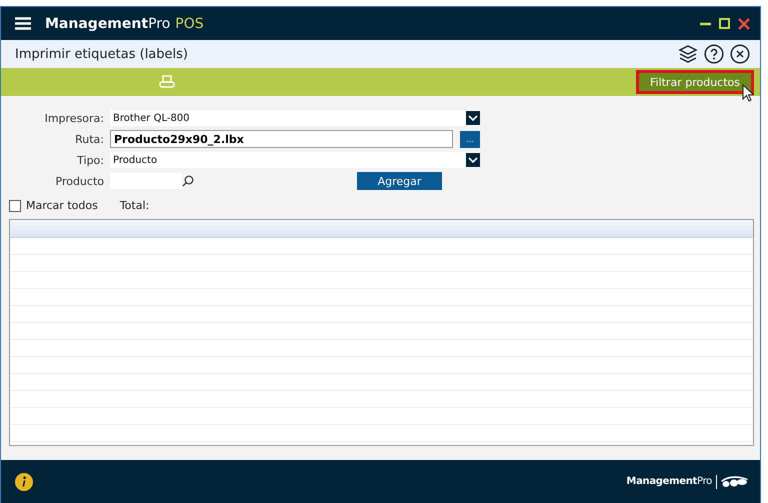 The height and width of the screenshot is (503, 768). What do you see at coordinates (724, 23) in the screenshot?
I see `maximize-icon` at bounding box center [724, 23].